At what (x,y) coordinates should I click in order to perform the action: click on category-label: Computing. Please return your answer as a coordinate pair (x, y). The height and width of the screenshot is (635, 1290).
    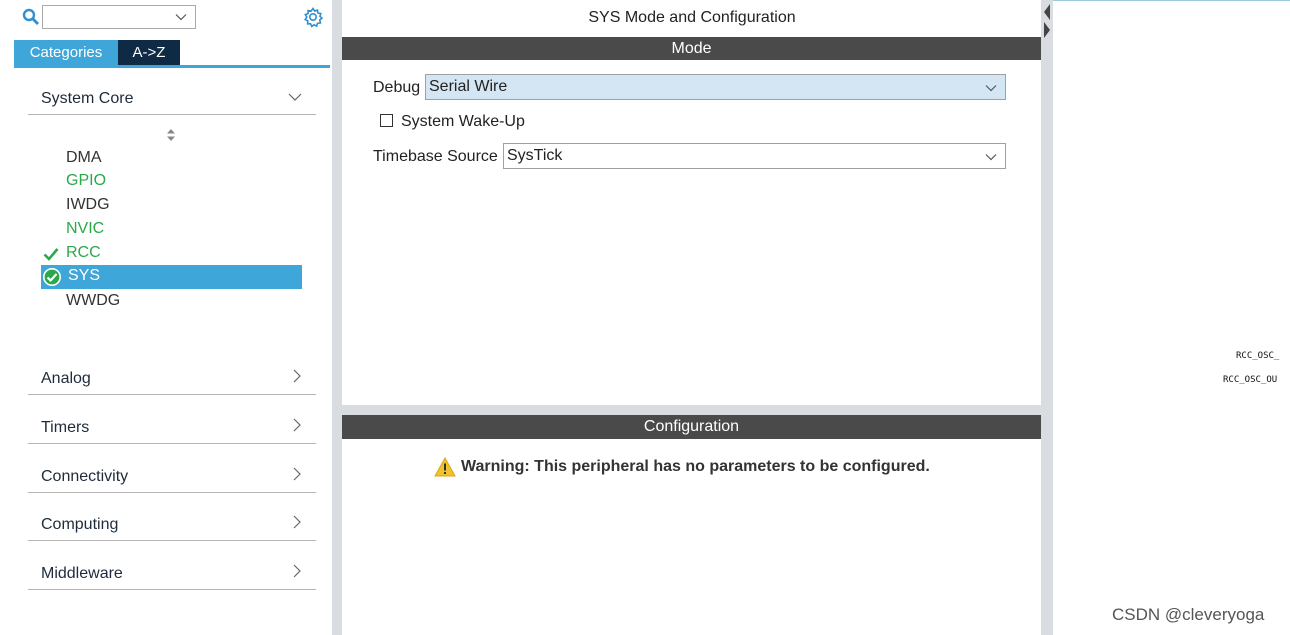
    Looking at the image, I should click on (80, 524).